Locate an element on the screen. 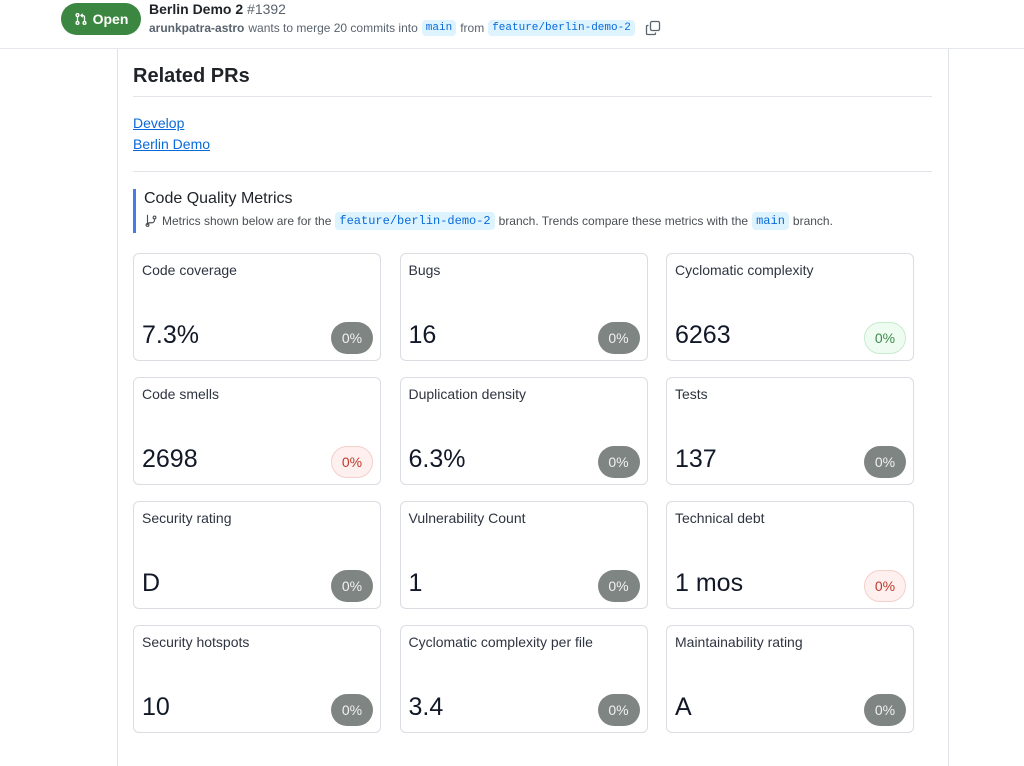  metric-label: Duplication density is located at coordinates (467, 394).